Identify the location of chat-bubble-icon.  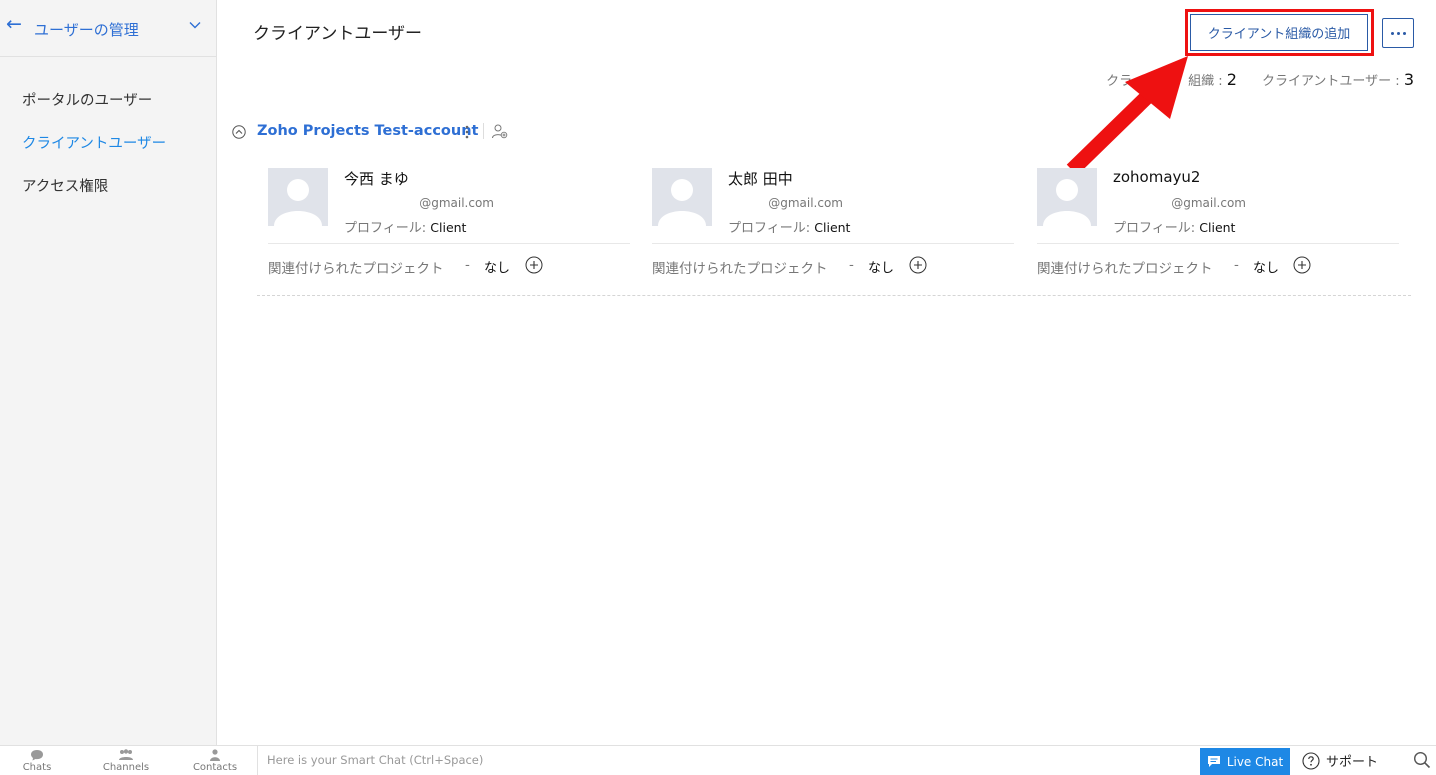
(37, 755).